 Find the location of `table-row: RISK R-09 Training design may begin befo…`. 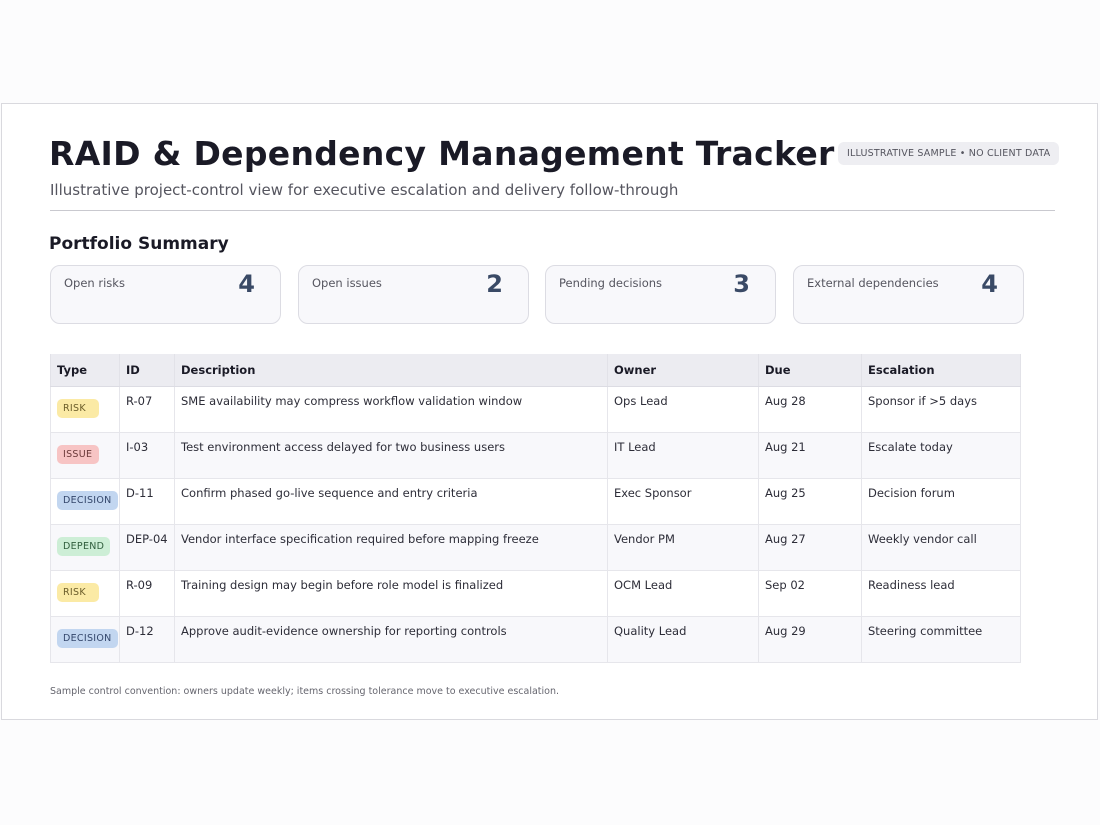

table-row: RISK R-09 Training design may begin befo… is located at coordinates (535, 593).